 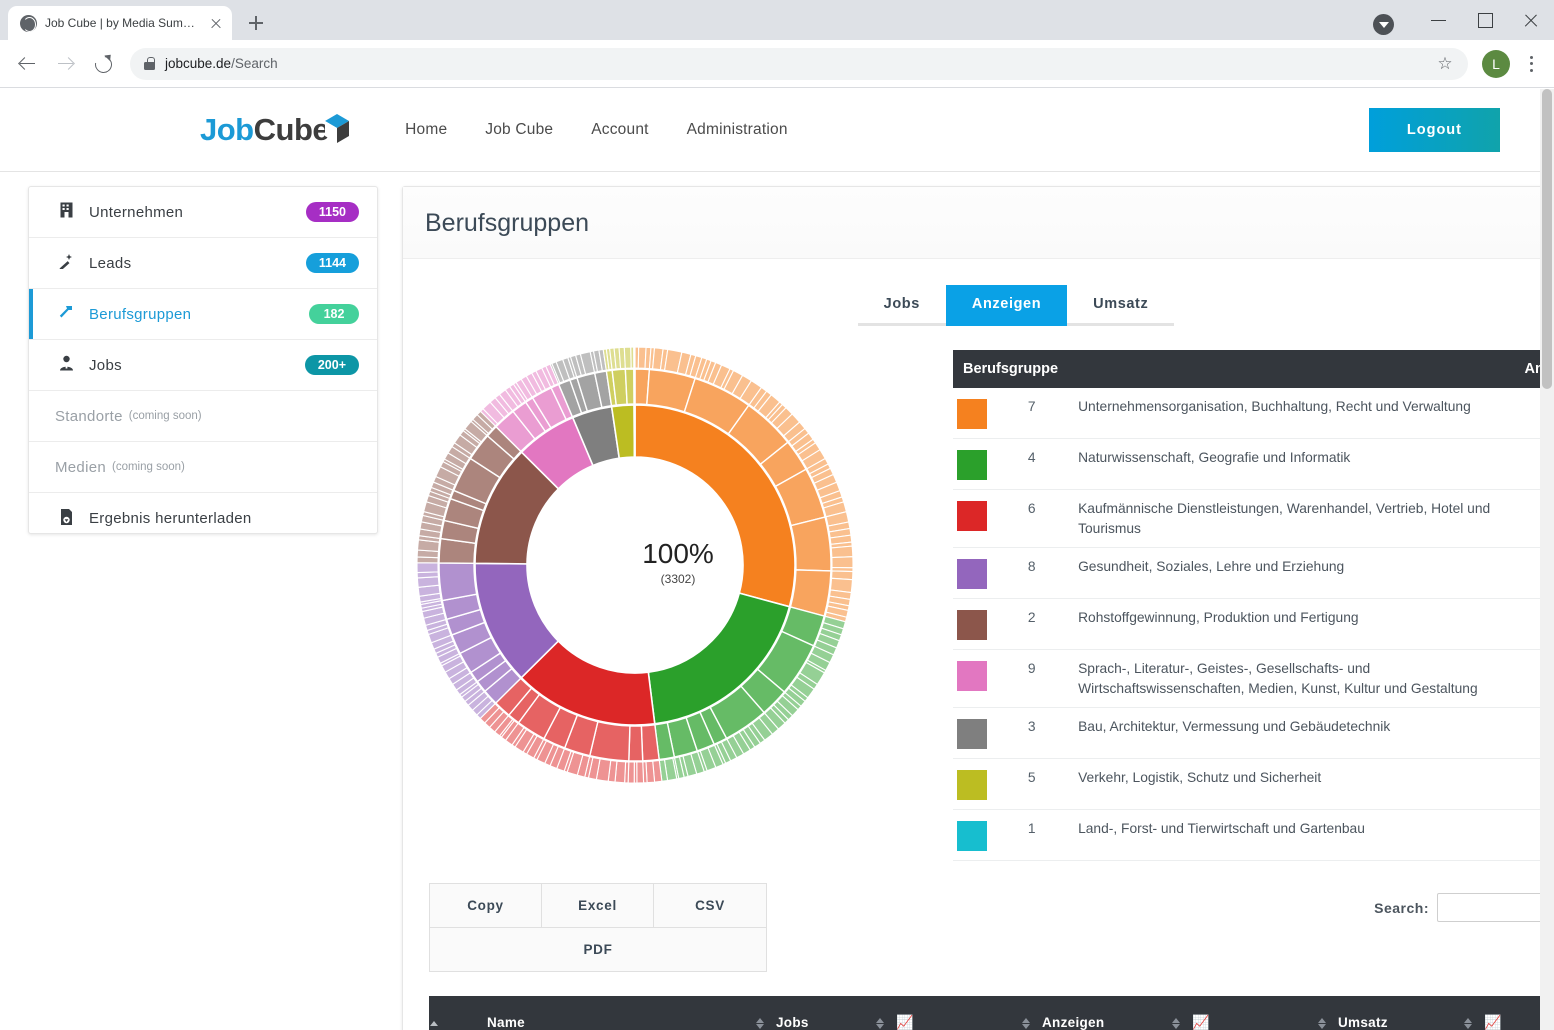 I want to click on profile-avatar: L, so click(x=1496, y=63).